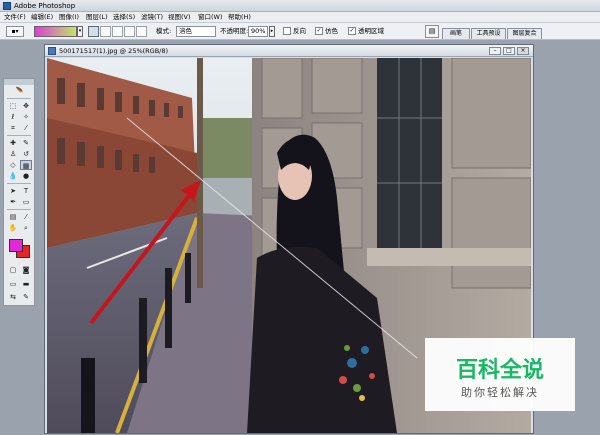 The height and width of the screenshot is (435, 600). What do you see at coordinates (13, 191) in the screenshot?
I see `path-select-icon: ➤` at bounding box center [13, 191].